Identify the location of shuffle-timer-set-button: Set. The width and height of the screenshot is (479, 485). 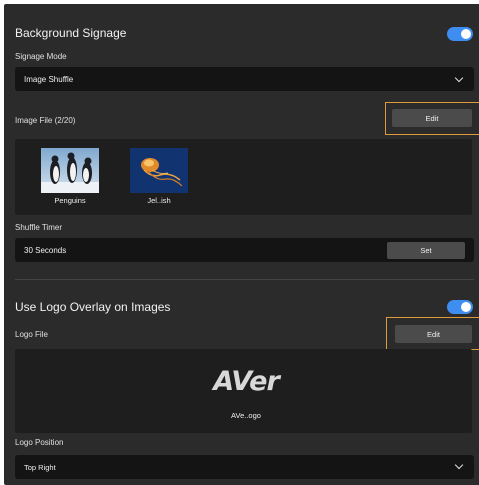
(426, 250).